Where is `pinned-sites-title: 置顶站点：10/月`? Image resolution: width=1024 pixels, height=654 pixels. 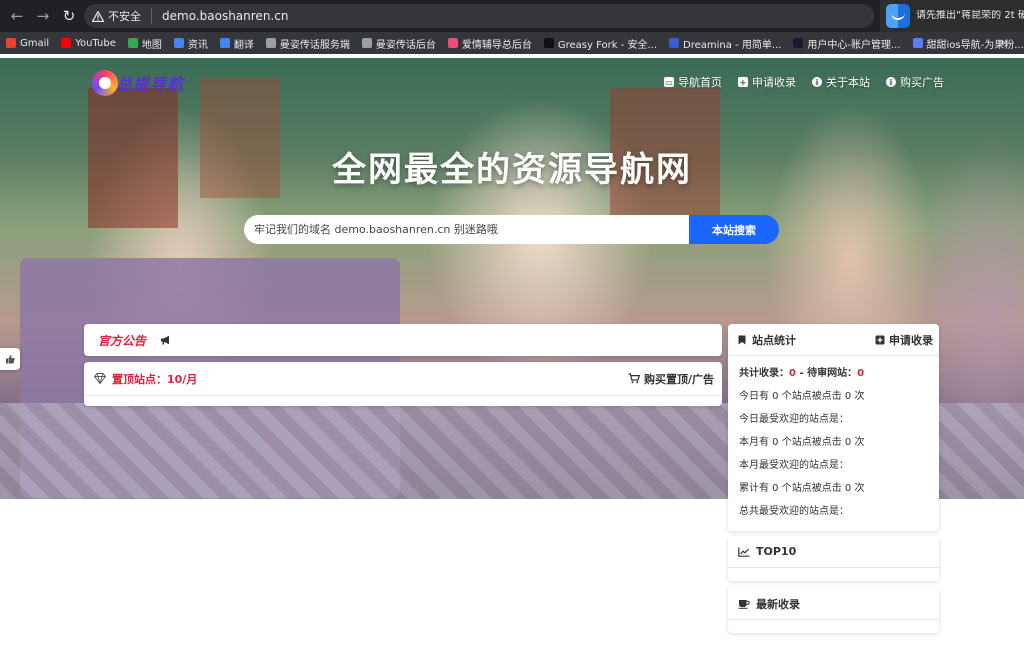
pinned-sites-title: 置顶站点：10/月 is located at coordinates (145, 379).